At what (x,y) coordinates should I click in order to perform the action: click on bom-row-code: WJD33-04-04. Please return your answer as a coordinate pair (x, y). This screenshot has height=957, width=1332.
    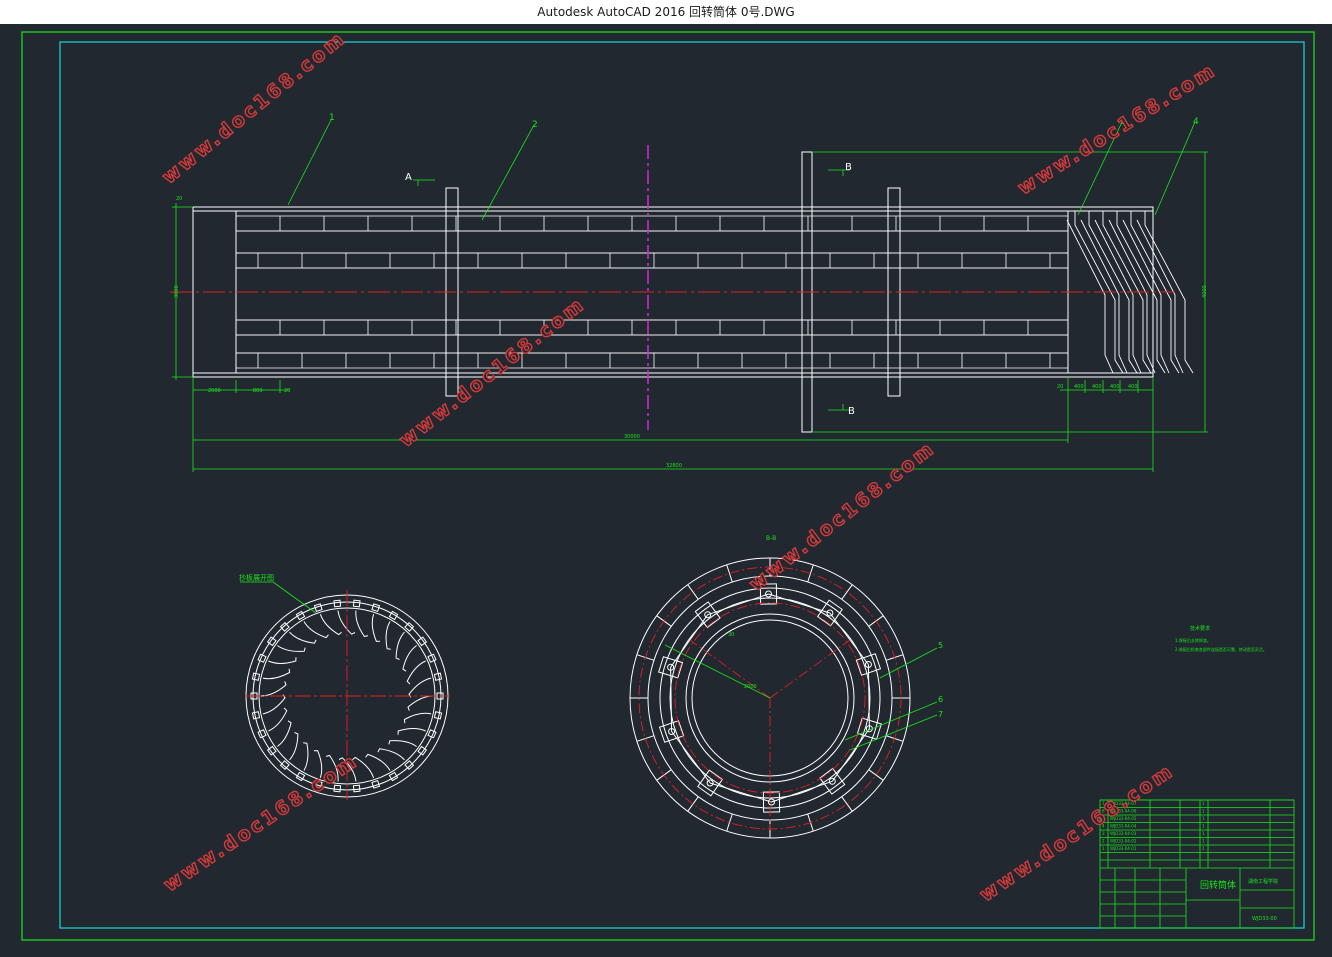
    Looking at the image, I should click on (1123, 826).